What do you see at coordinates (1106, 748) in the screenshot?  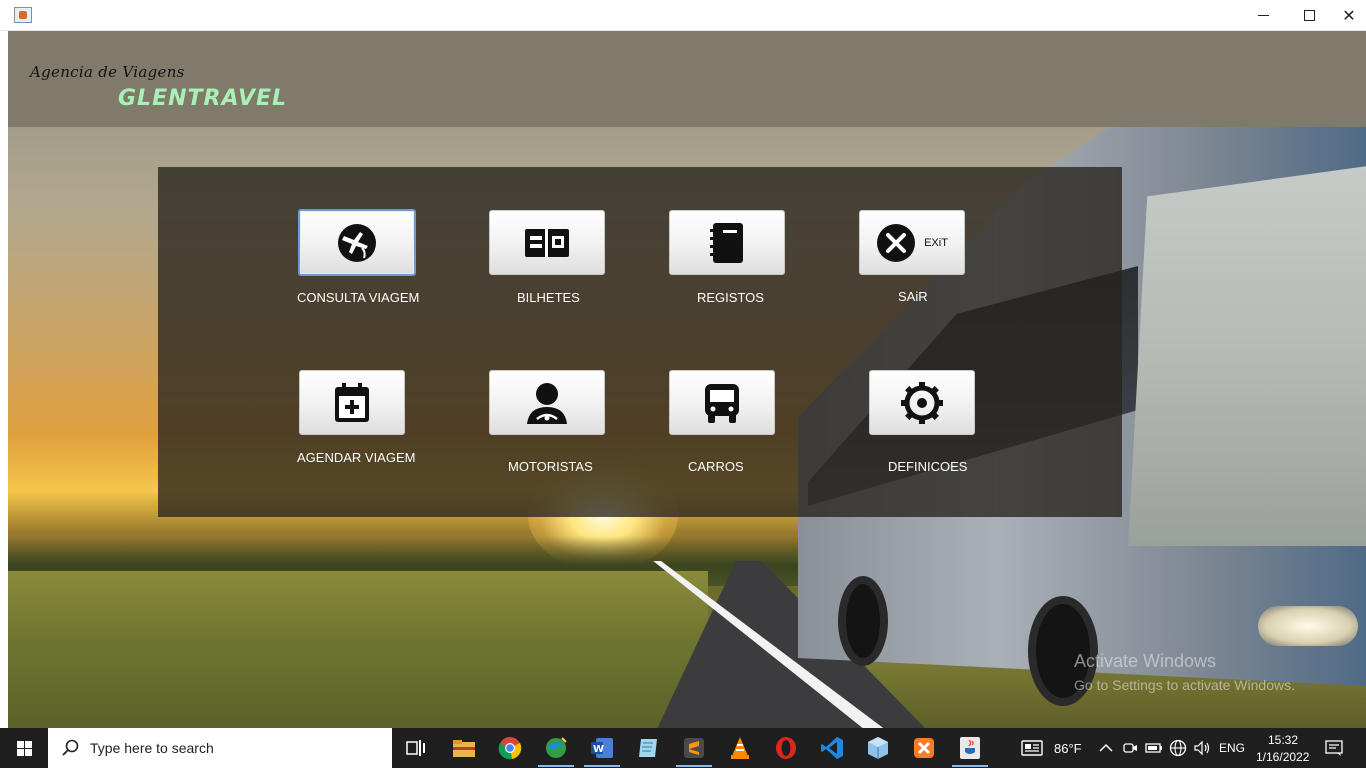 I see `chevron-up-icon` at bounding box center [1106, 748].